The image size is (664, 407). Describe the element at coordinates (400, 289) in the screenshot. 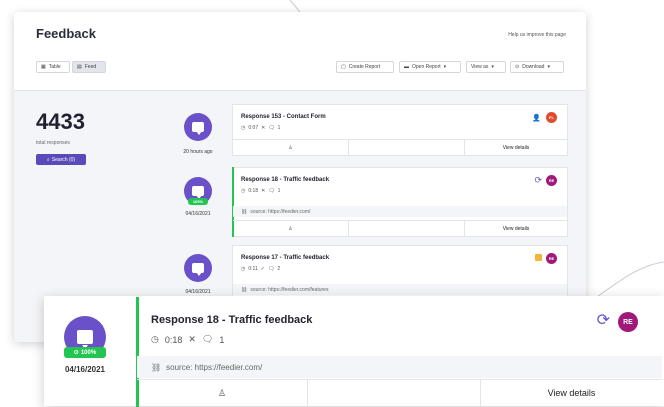

I see `response-source: ⛓ source: https://feedier.com/features` at that location.